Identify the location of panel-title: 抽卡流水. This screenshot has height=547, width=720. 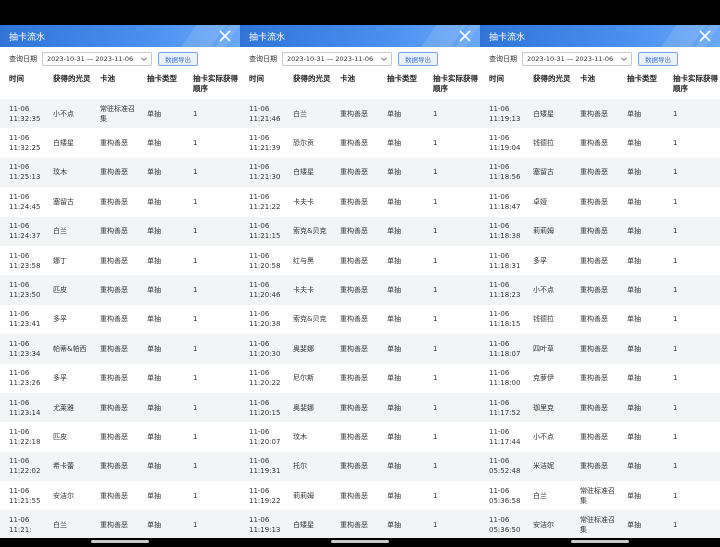
(507, 37).